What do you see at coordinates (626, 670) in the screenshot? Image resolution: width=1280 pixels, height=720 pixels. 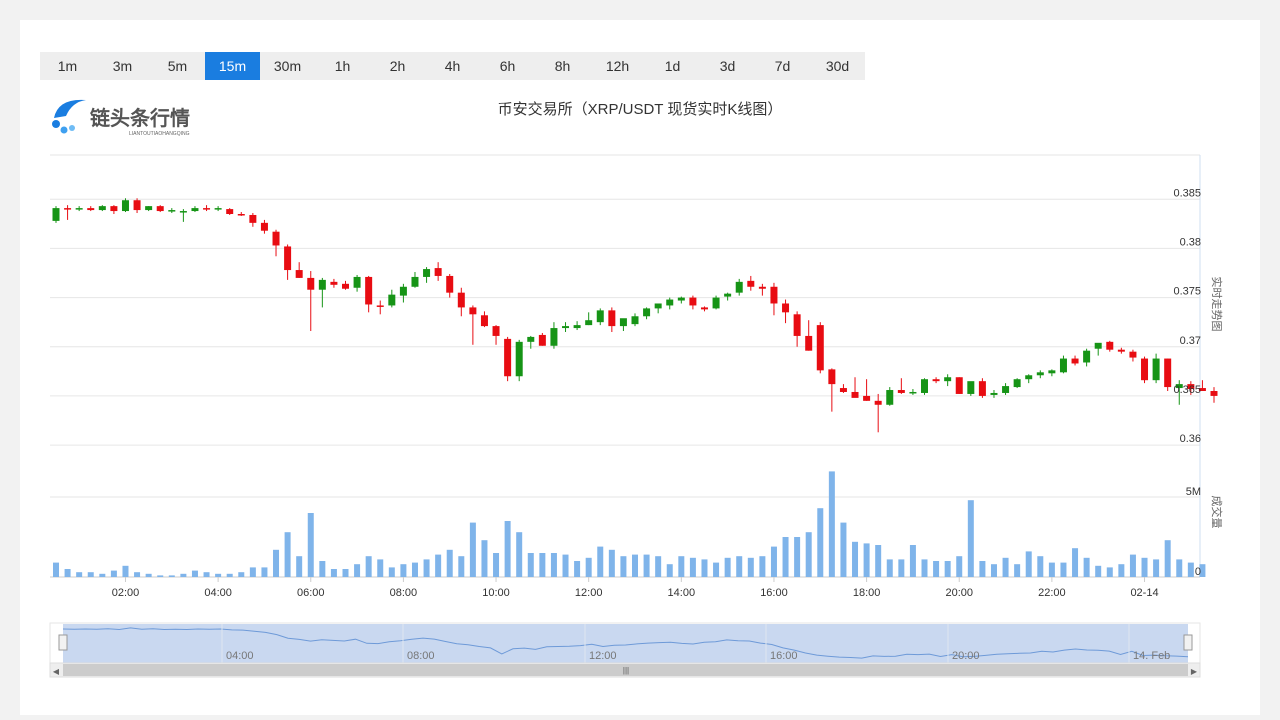 I see `scrollbar-grip-icon: |||` at bounding box center [626, 670].